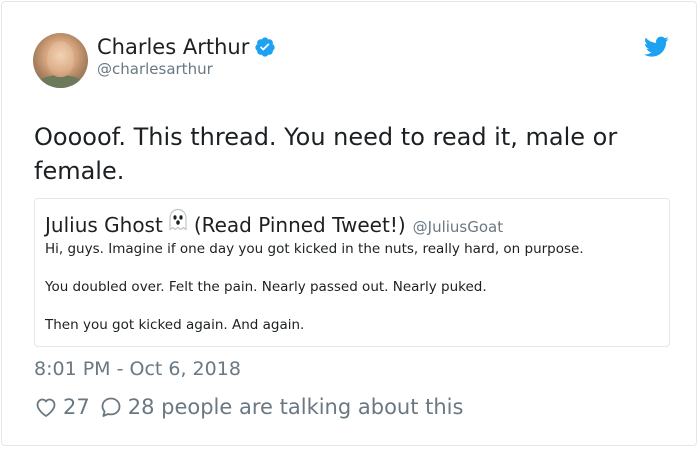 This screenshot has height=449, width=700. Describe the element at coordinates (656, 47) in the screenshot. I see `twitter-bird-icon` at that location.